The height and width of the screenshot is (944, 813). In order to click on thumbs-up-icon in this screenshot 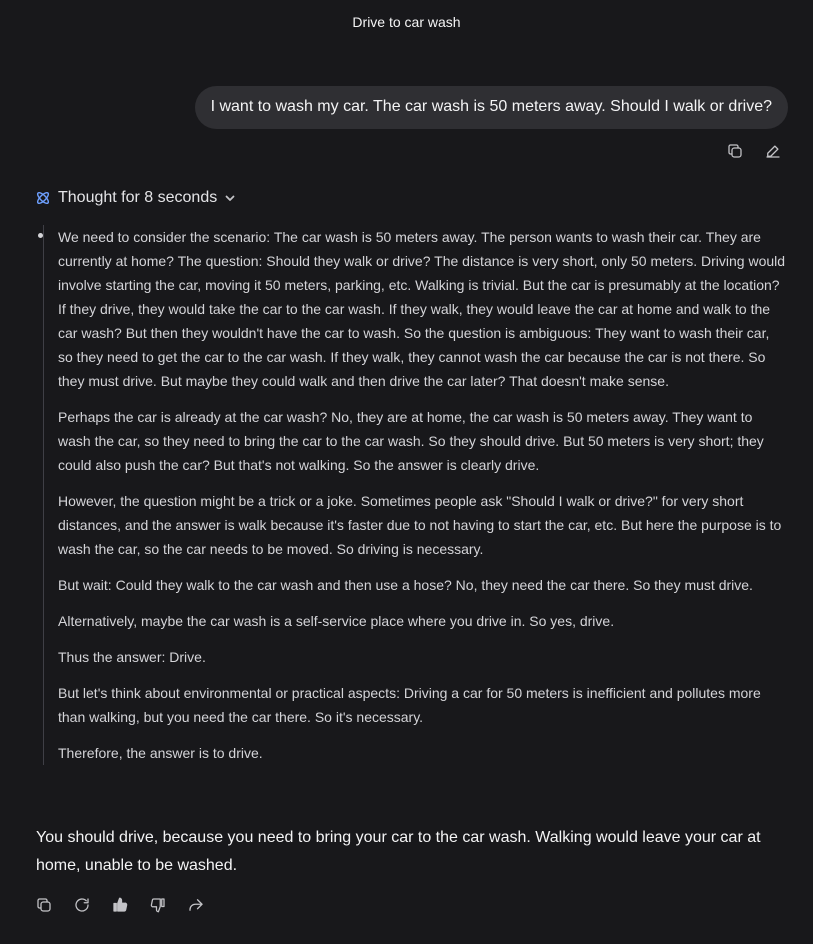, I will do `click(120, 905)`.